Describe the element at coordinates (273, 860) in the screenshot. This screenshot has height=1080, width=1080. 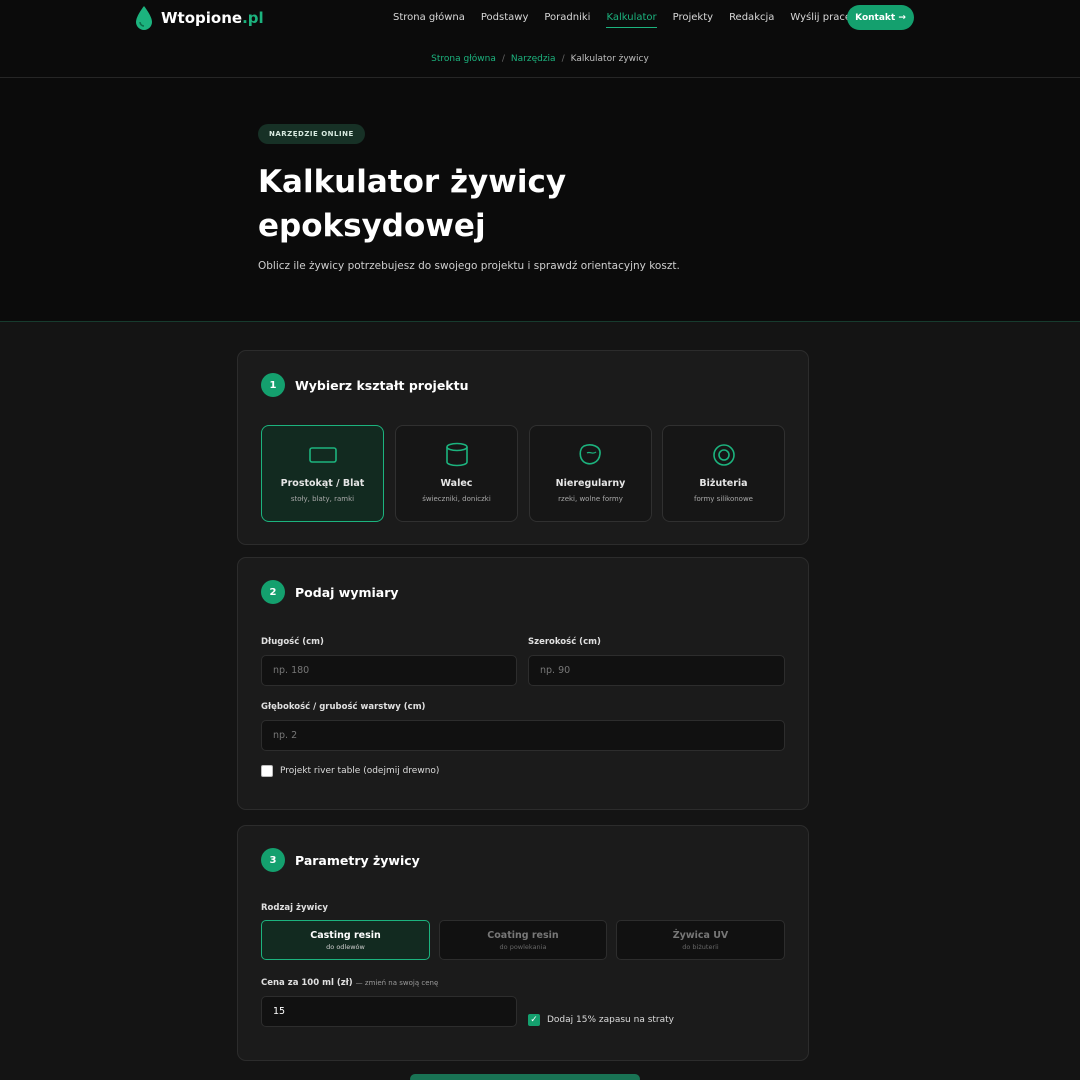
I see `step-number: 3` at that location.